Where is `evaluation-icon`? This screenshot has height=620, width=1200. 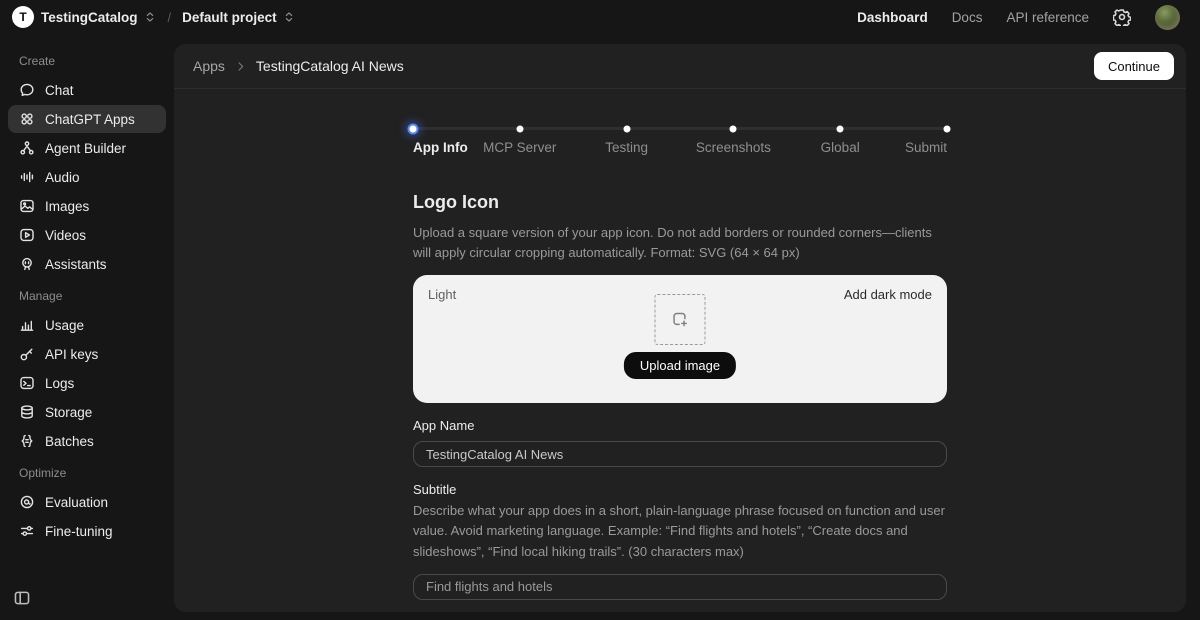
evaluation-icon is located at coordinates (27, 502).